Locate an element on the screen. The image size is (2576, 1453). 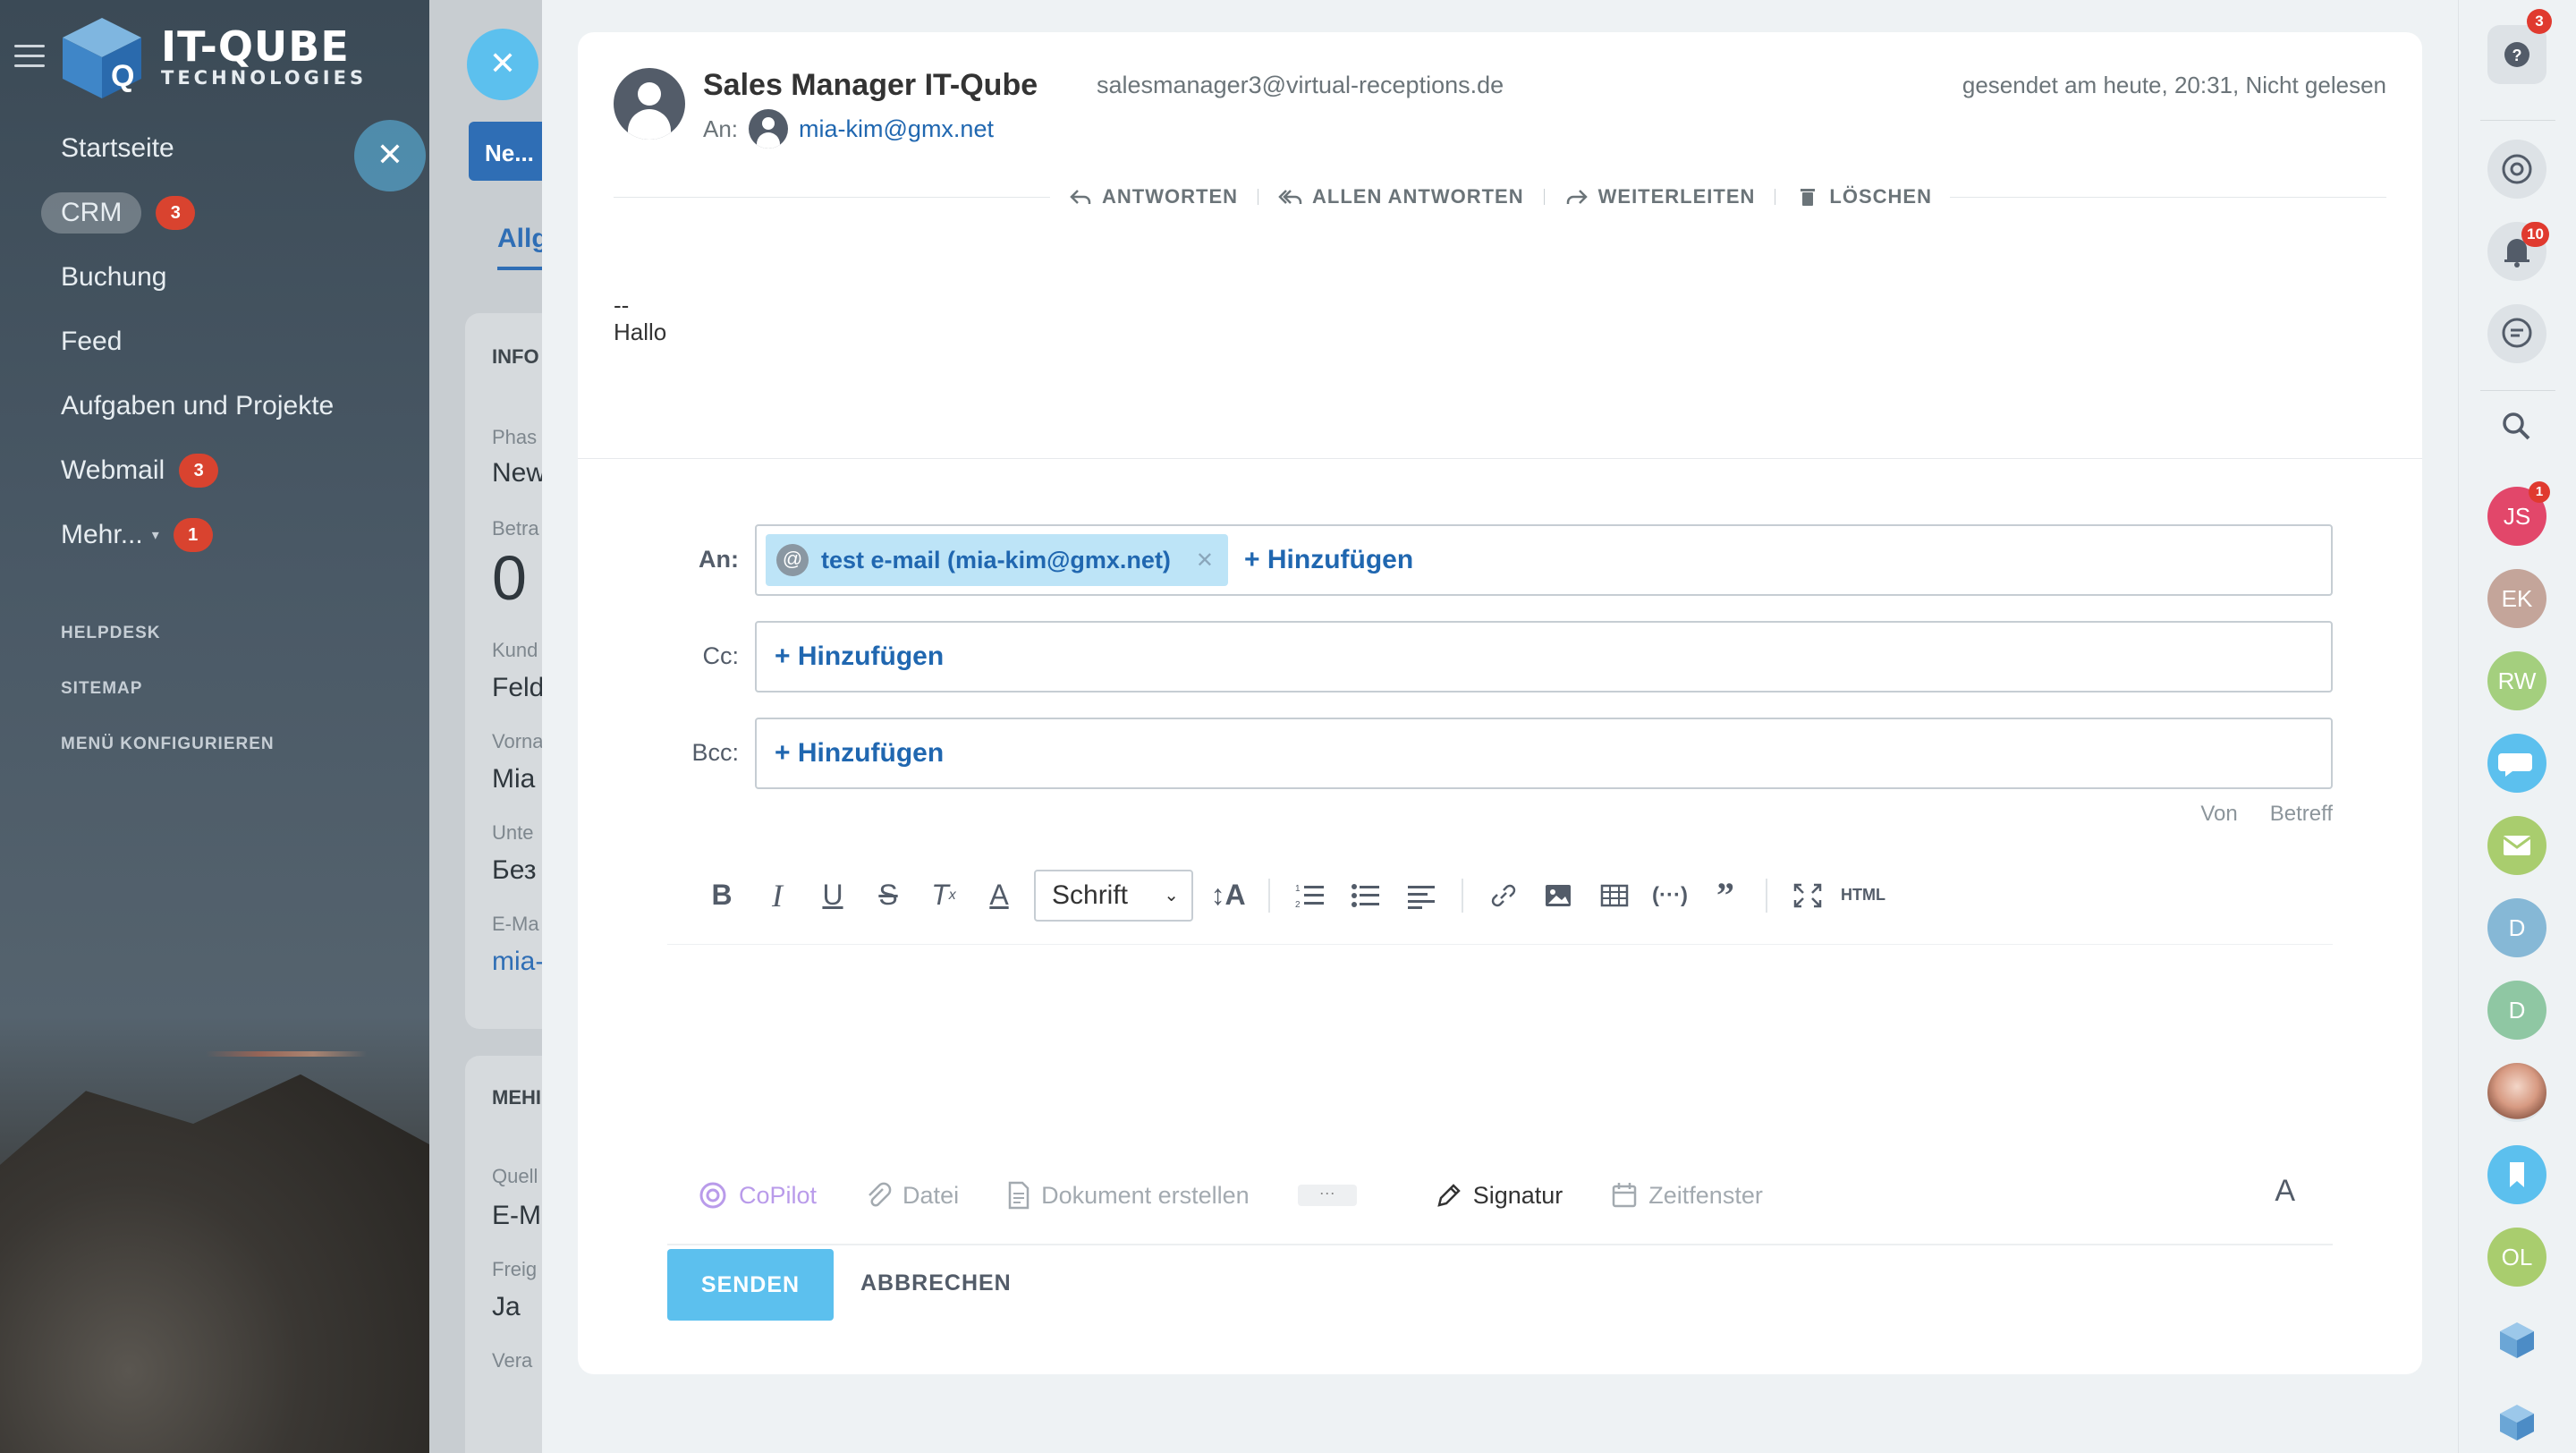
chat-icon is located at coordinates (2517, 333).